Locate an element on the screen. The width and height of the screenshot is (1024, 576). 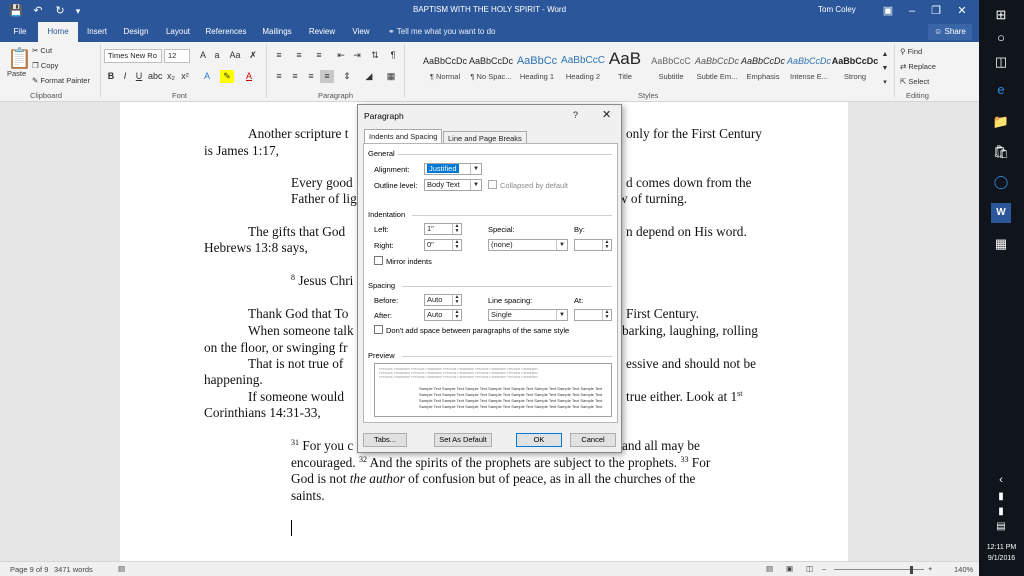
select-button: ⇱ Select is located at coordinates (914, 81).